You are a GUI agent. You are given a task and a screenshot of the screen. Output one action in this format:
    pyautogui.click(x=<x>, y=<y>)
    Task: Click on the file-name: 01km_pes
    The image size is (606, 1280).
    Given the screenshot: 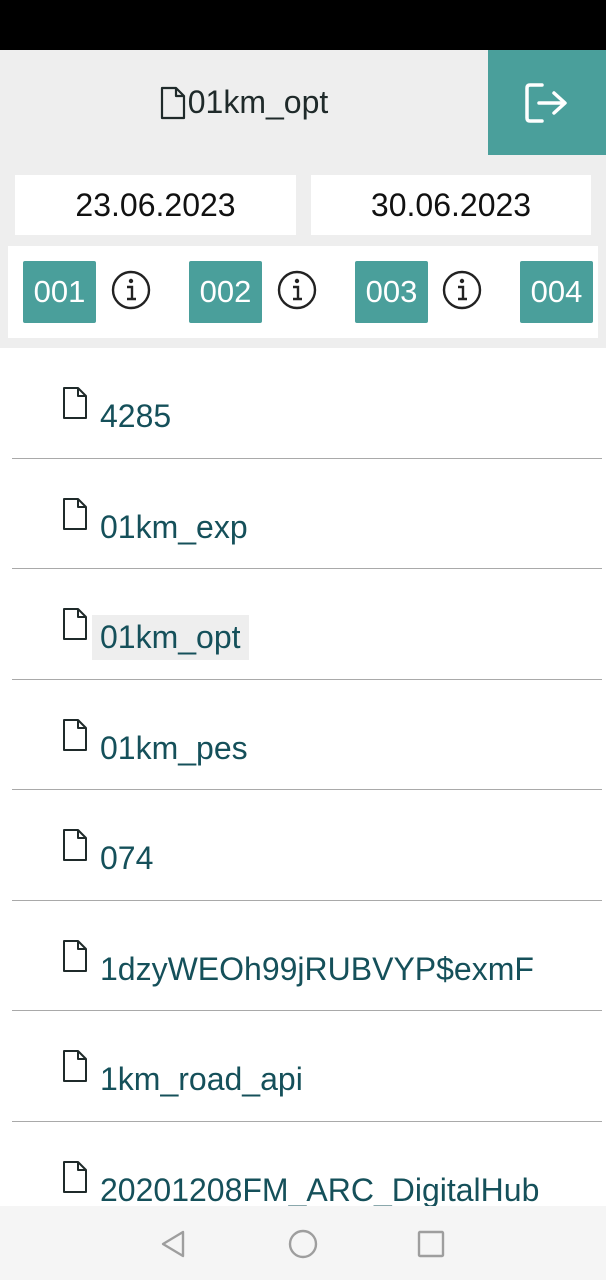 What is the action you would take?
    pyautogui.click(x=174, y=747)
    